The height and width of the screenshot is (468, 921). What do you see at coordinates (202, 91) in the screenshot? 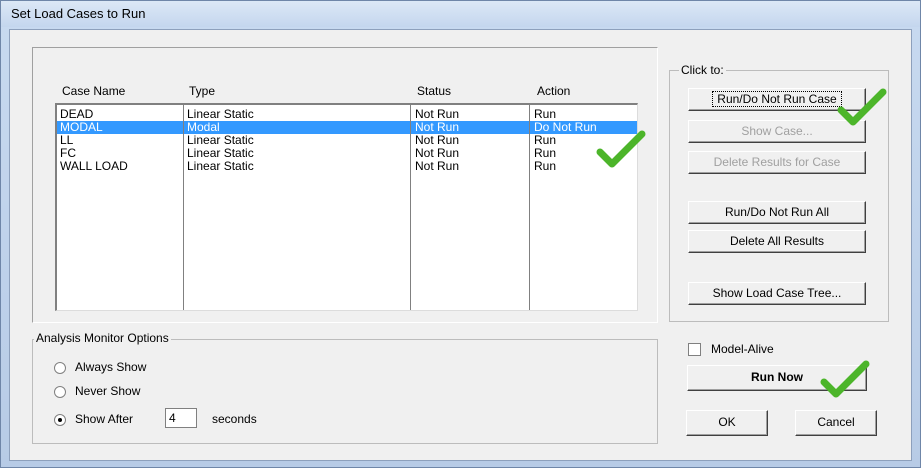
I see `column-header-type: Type` at bounding box center [202, 91].